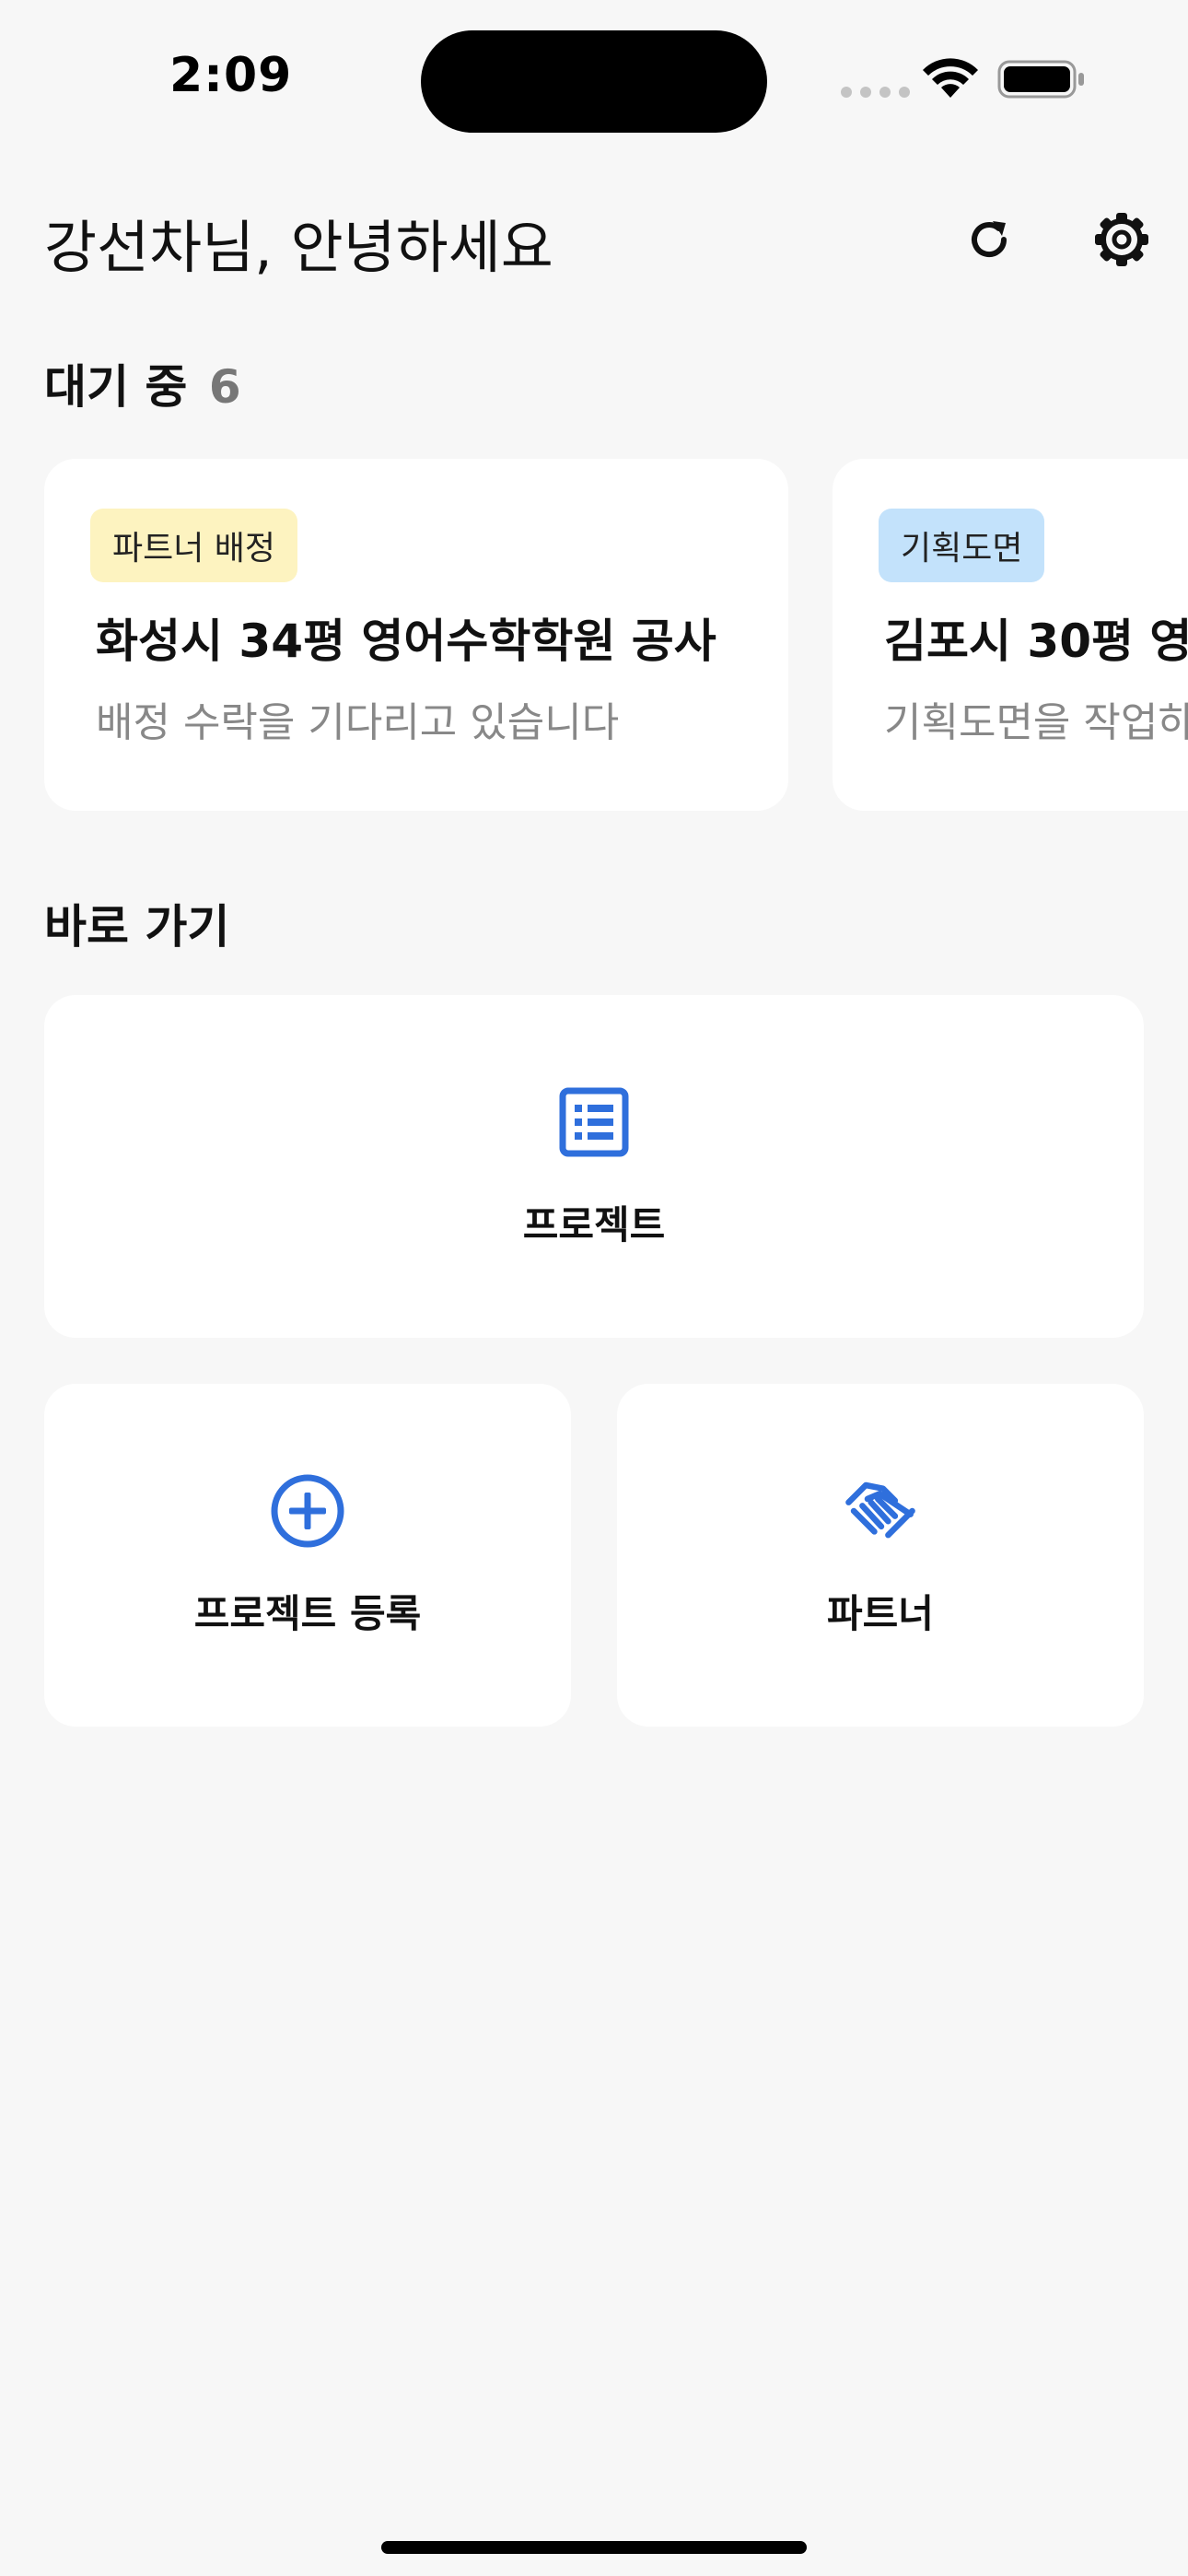  Describe the element at coordinates (594, 2547) in the screenshot. I see `home-indicator` at that location.